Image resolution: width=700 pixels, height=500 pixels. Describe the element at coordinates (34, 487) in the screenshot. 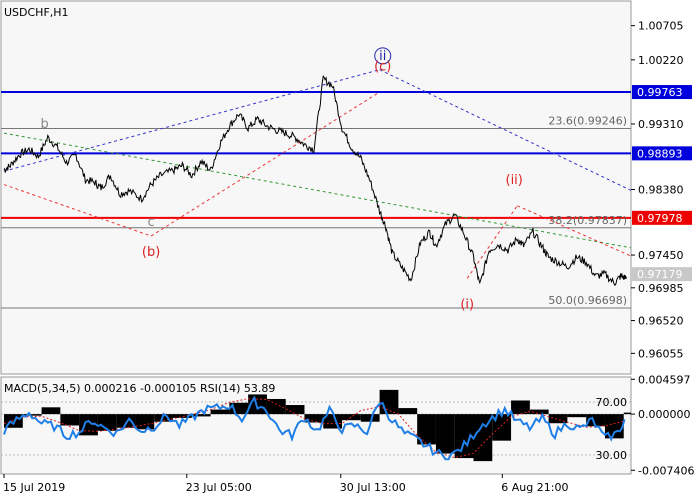

I see `time-tick-label: 15 Jul 2019` at that location.